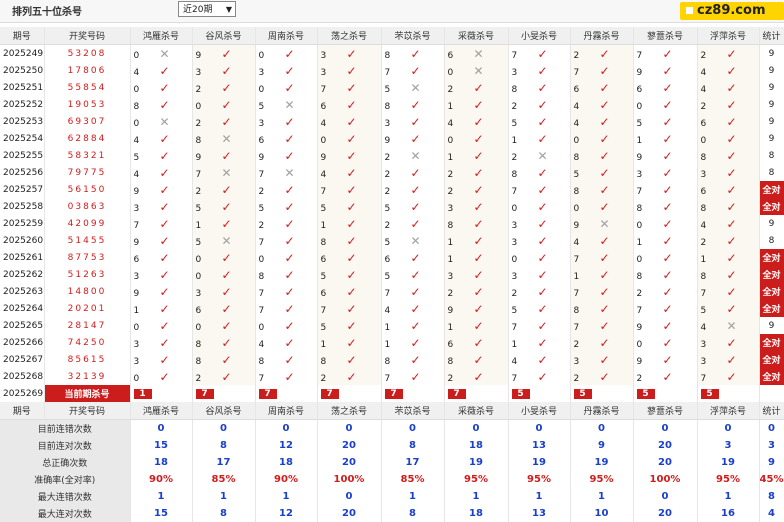 The height and width of the screenshot is (522, 784). Describe the element at coordinates (732, 11) in the screenshot. I see `site-logo: cz89.com` at that location.